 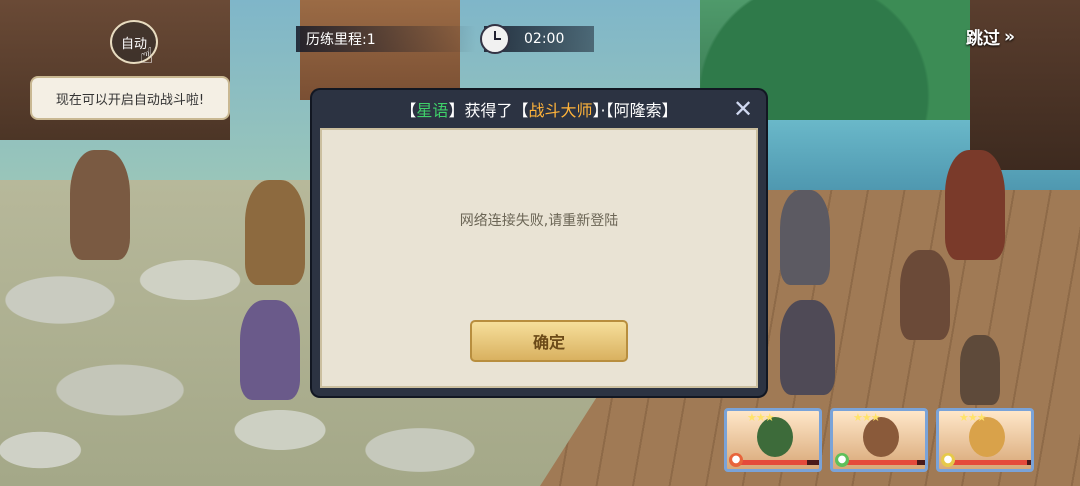 What do you see at coordinates (544, 39) in the screenshot?
I see `timer-value: 02:00` at bounding box center [544, 39].